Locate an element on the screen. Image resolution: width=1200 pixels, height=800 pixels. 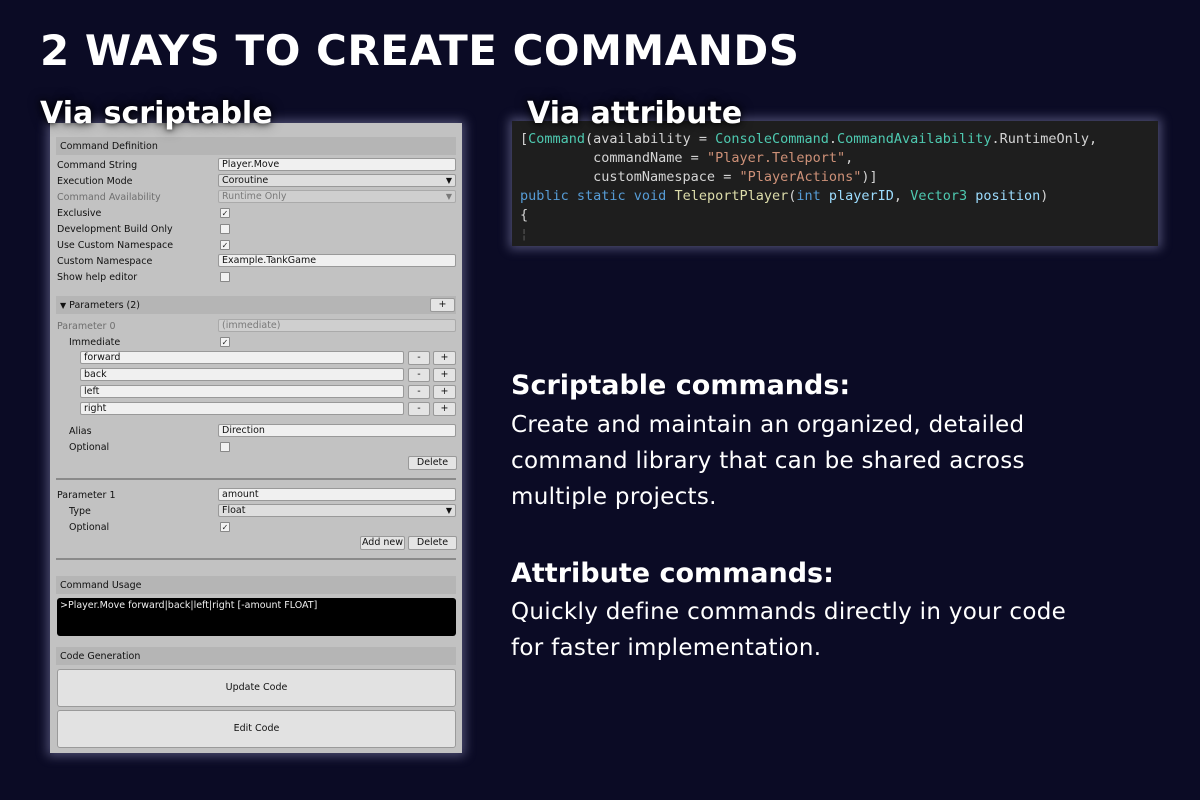
custom-namespace-input: Example.TankGame is located at coordinates (337, 260).